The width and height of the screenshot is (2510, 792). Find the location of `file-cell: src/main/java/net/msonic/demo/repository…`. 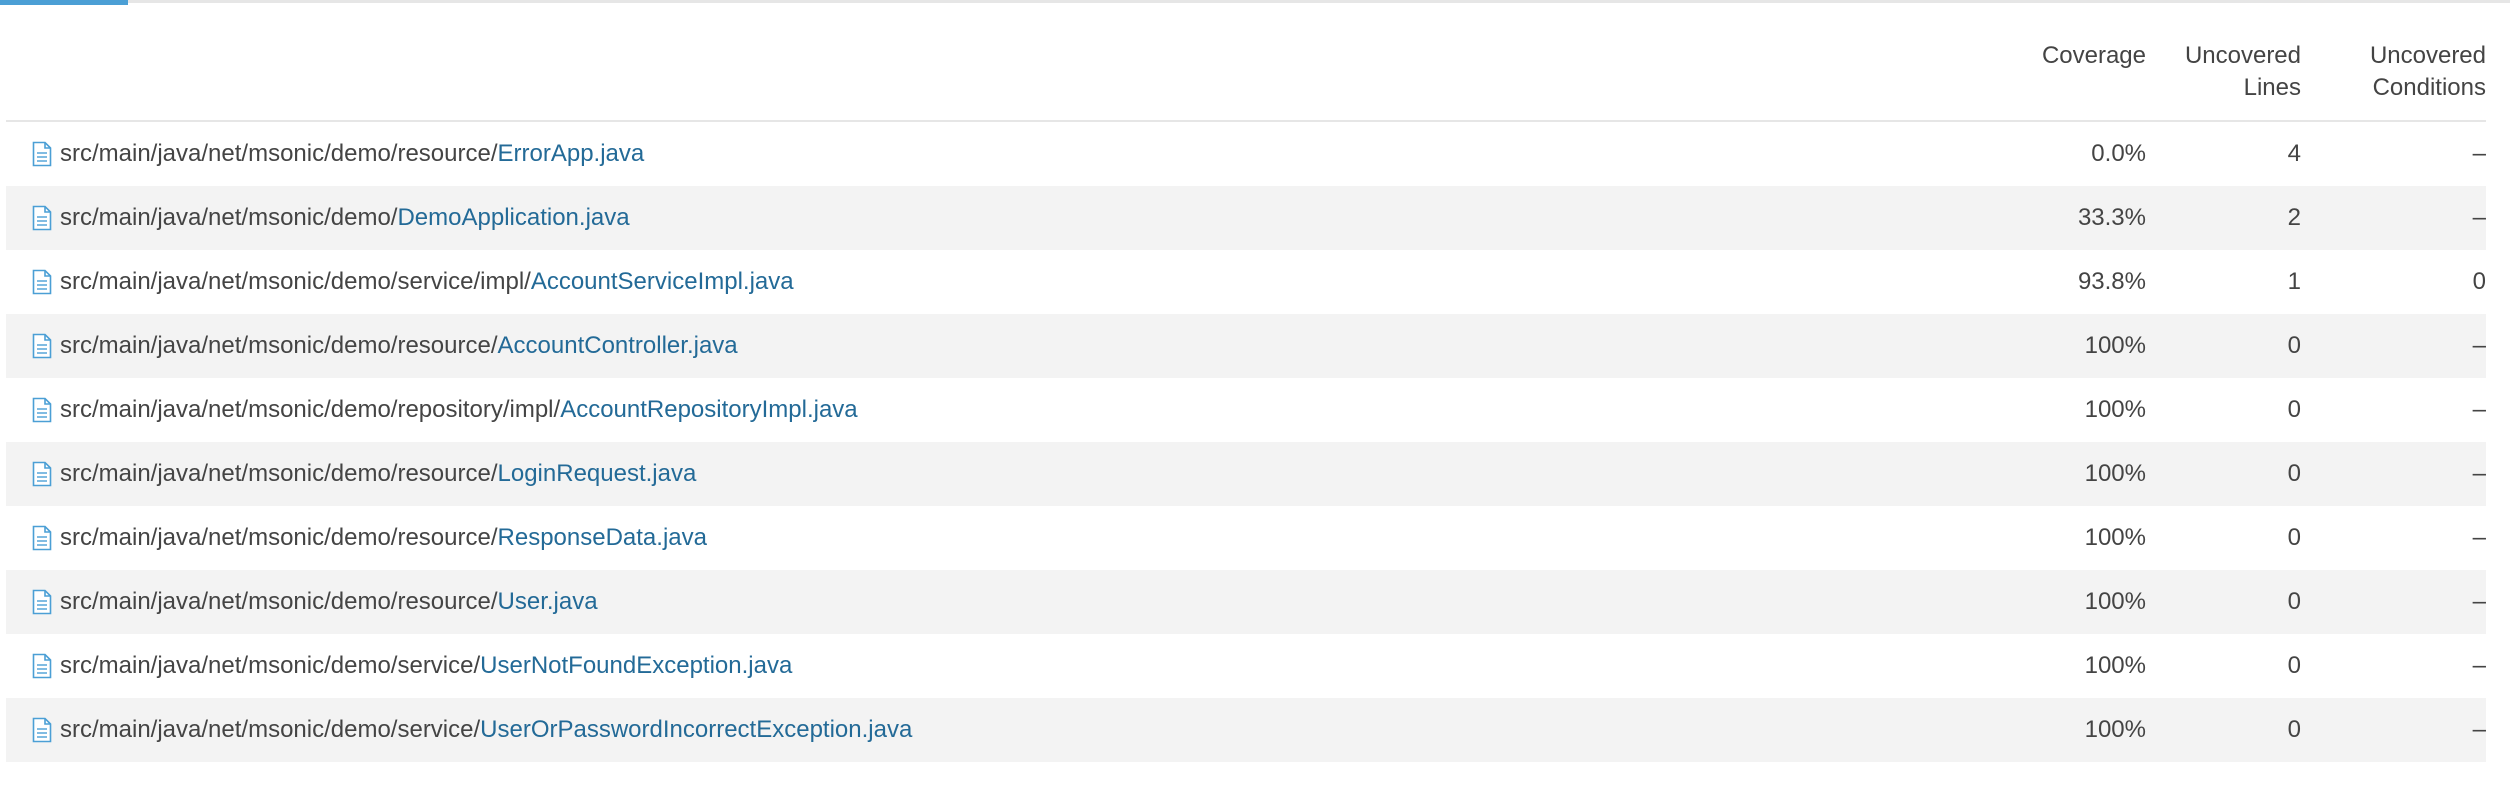

file-cell: src/main/java/net/msonic/demo/repository… is located at coordinates (445, 410).